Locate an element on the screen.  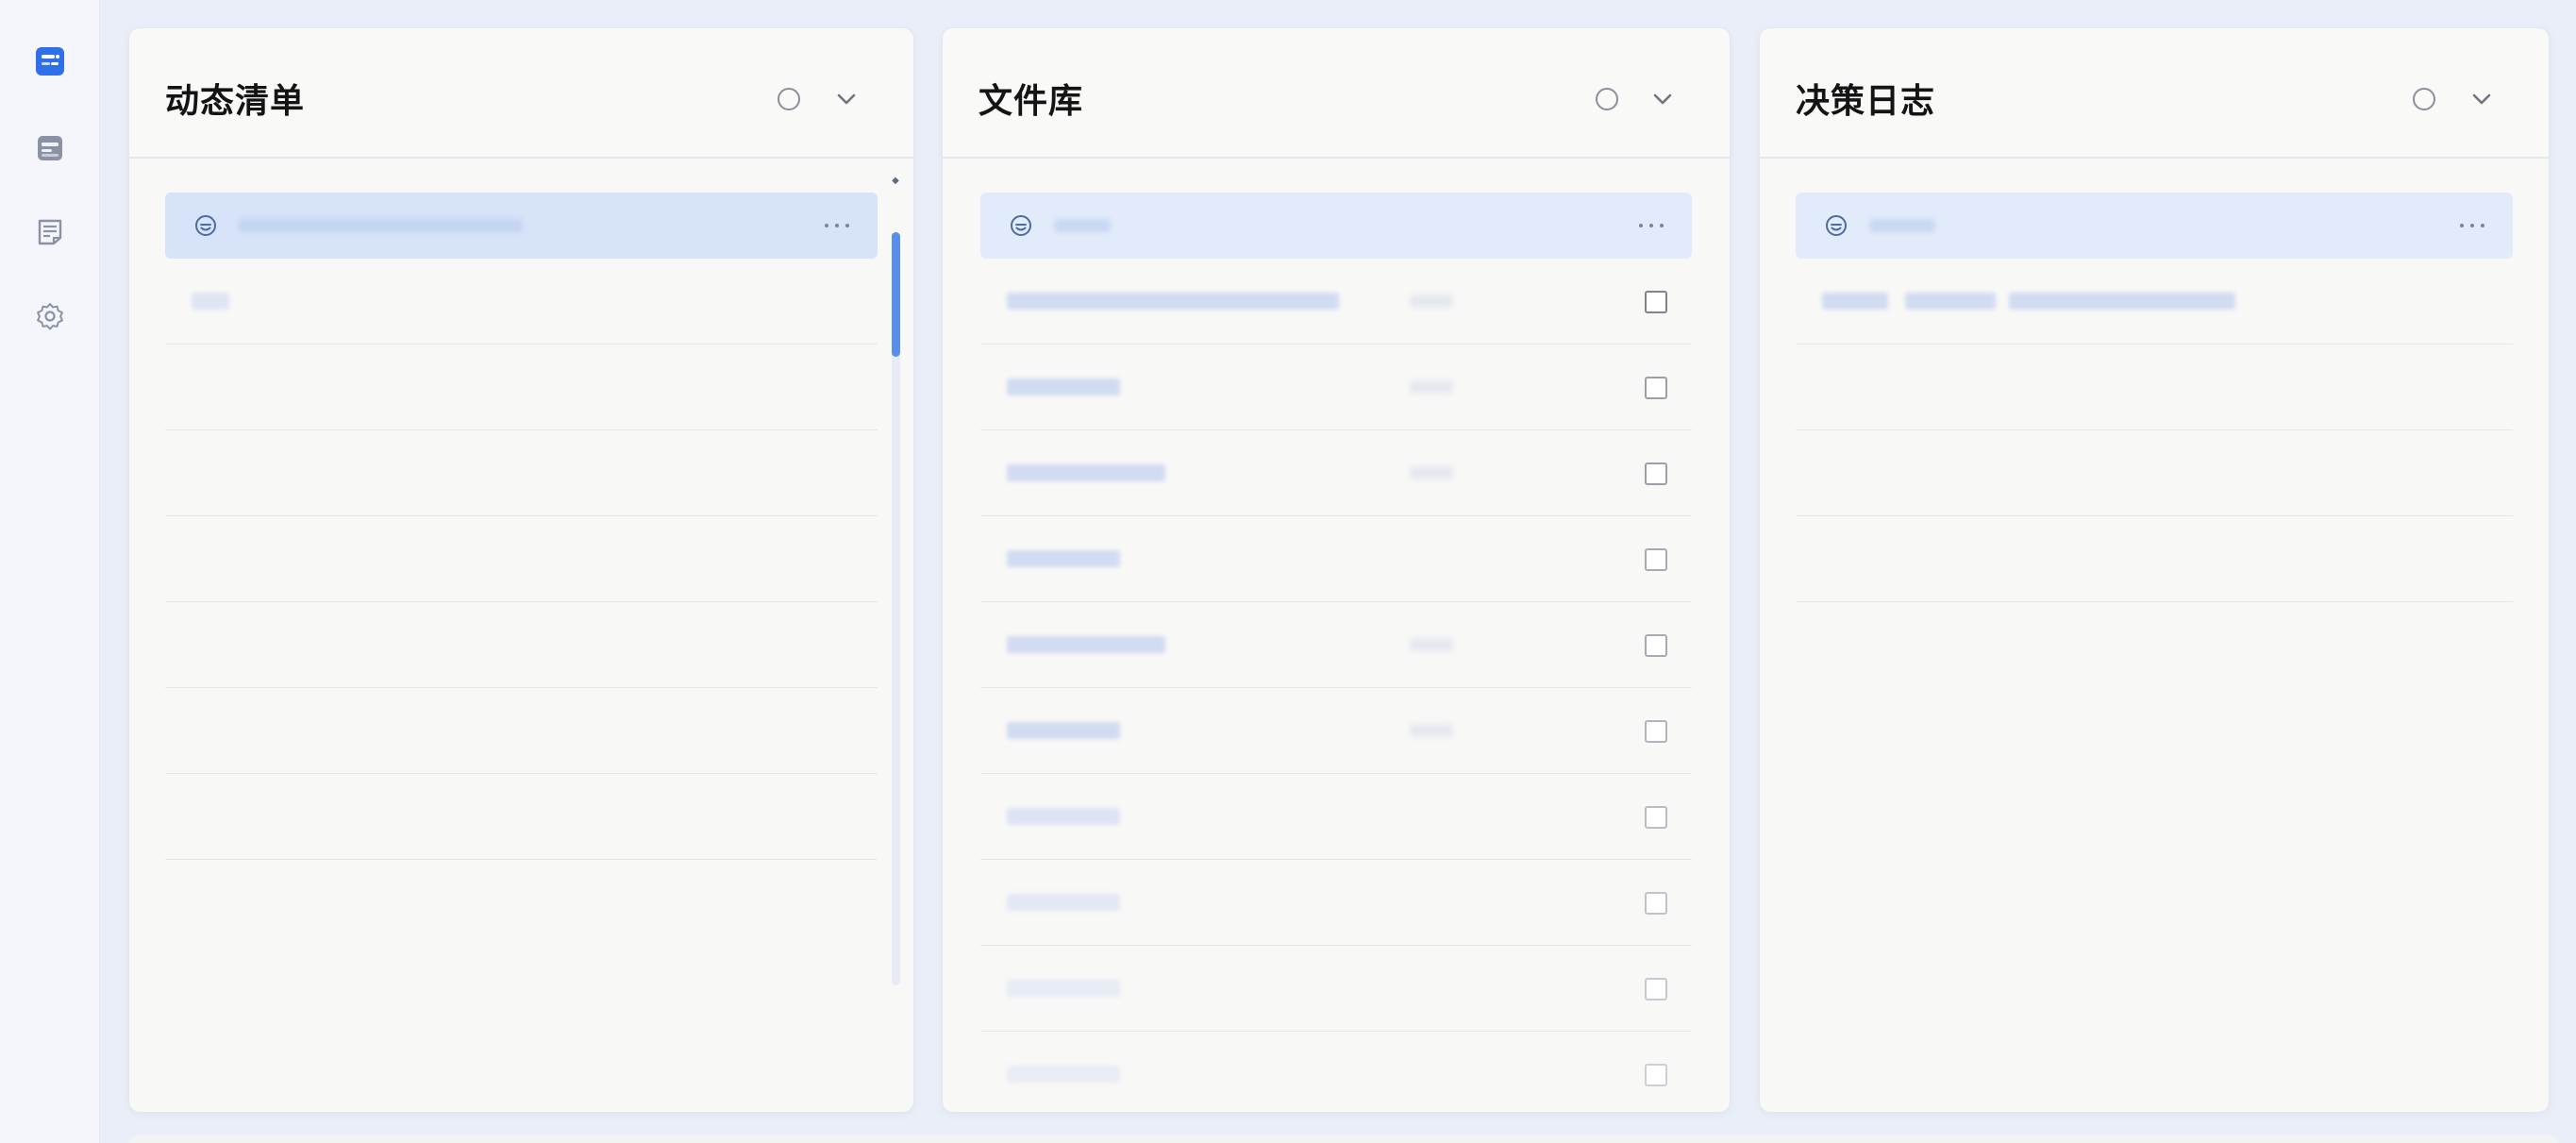
rail-item-settings is located at coordinates (50, 316).